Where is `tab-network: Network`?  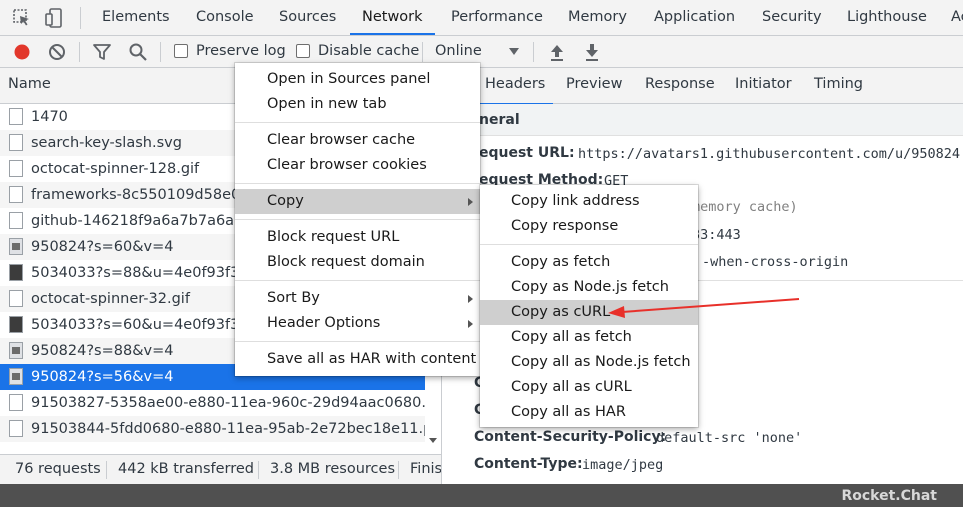
tab-network: Network is located at coordinates (392, 17).